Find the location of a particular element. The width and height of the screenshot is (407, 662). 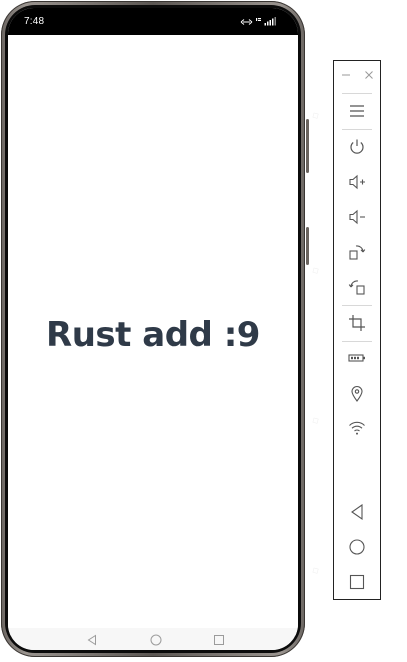

toolbar-window-controls is located at coordinates (357, 76).